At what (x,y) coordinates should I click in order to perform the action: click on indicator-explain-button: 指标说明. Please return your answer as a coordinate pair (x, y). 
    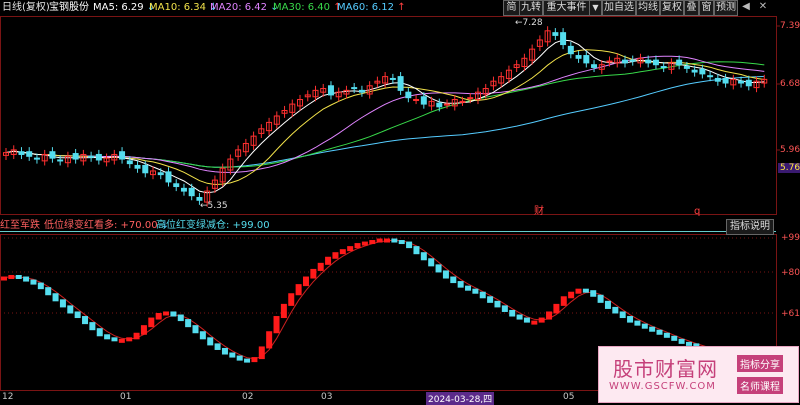
    Looking at the image, I should click on (750, 227).